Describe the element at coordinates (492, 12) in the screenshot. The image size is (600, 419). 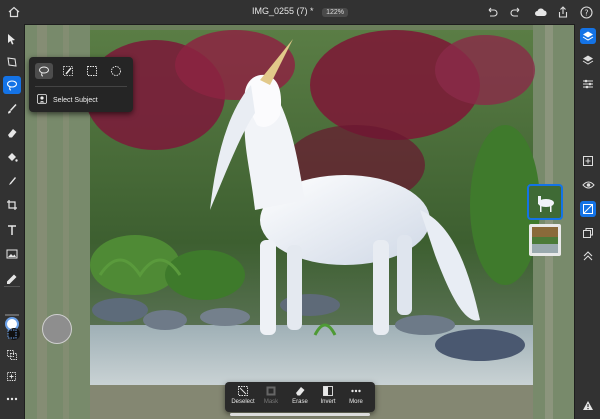
I see `undo-icon` at that location.